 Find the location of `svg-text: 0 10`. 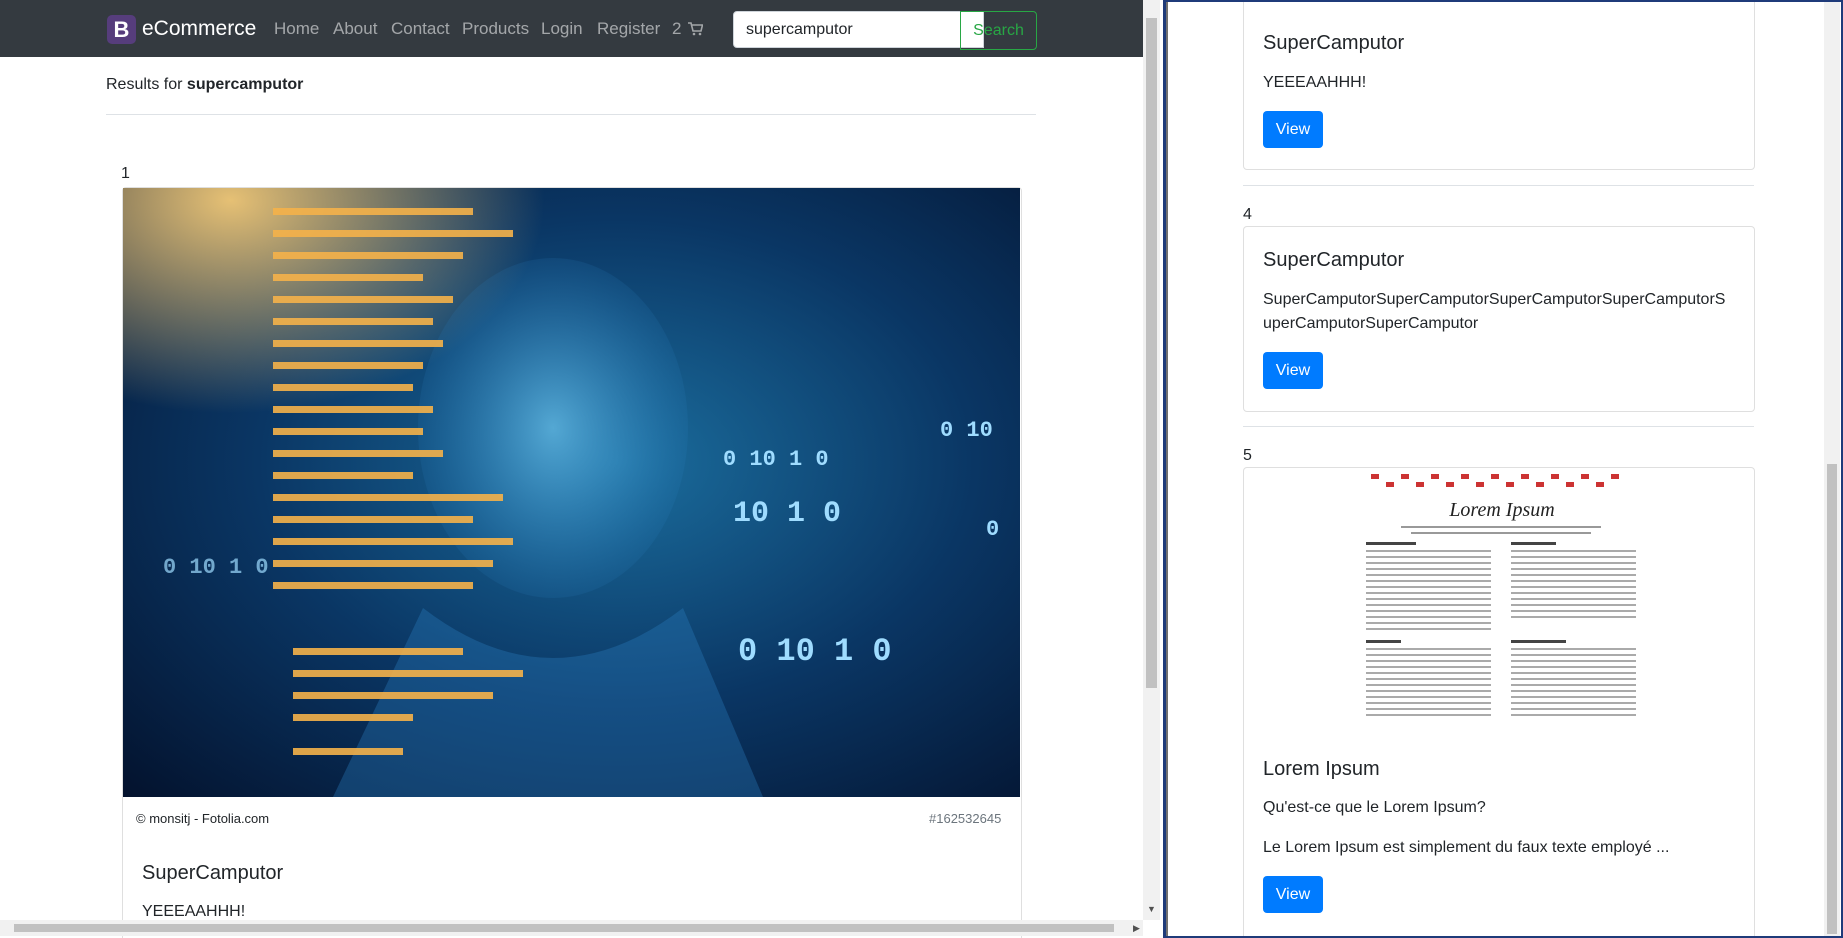

svg-text: 0 10 is located at coordinates (966, 430).